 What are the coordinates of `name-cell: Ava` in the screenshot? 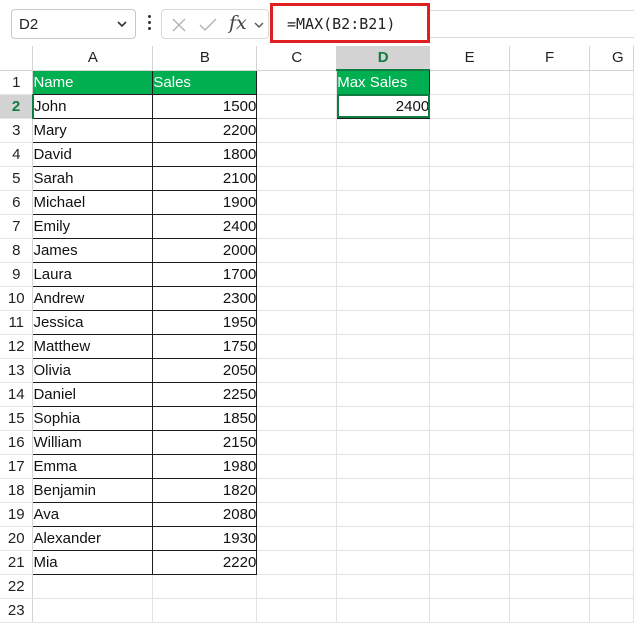 It's located at (93, 514).